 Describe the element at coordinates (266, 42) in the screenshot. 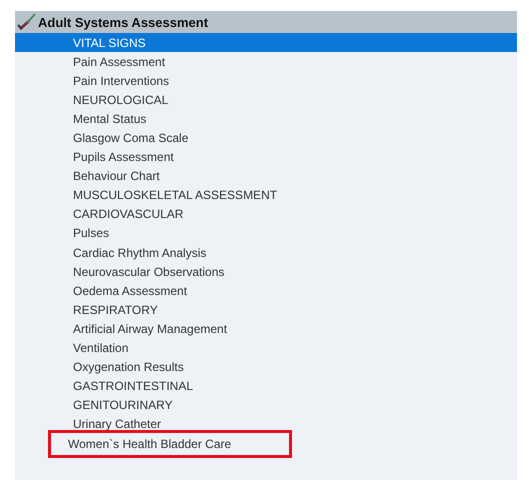

I see `list-item: VITAL SIGNS` at that location.